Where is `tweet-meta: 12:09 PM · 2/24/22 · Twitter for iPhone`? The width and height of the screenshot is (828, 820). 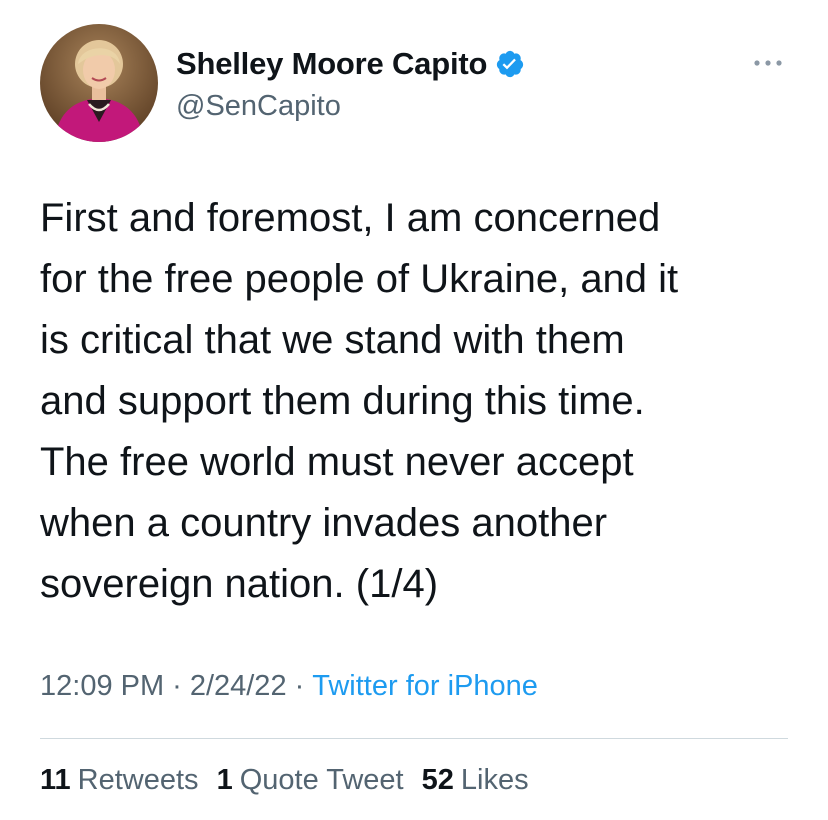 tweet-meta: 12:09 PM · 2/24/22 · Twitter for iPhone is located at coordinates (289, 686).